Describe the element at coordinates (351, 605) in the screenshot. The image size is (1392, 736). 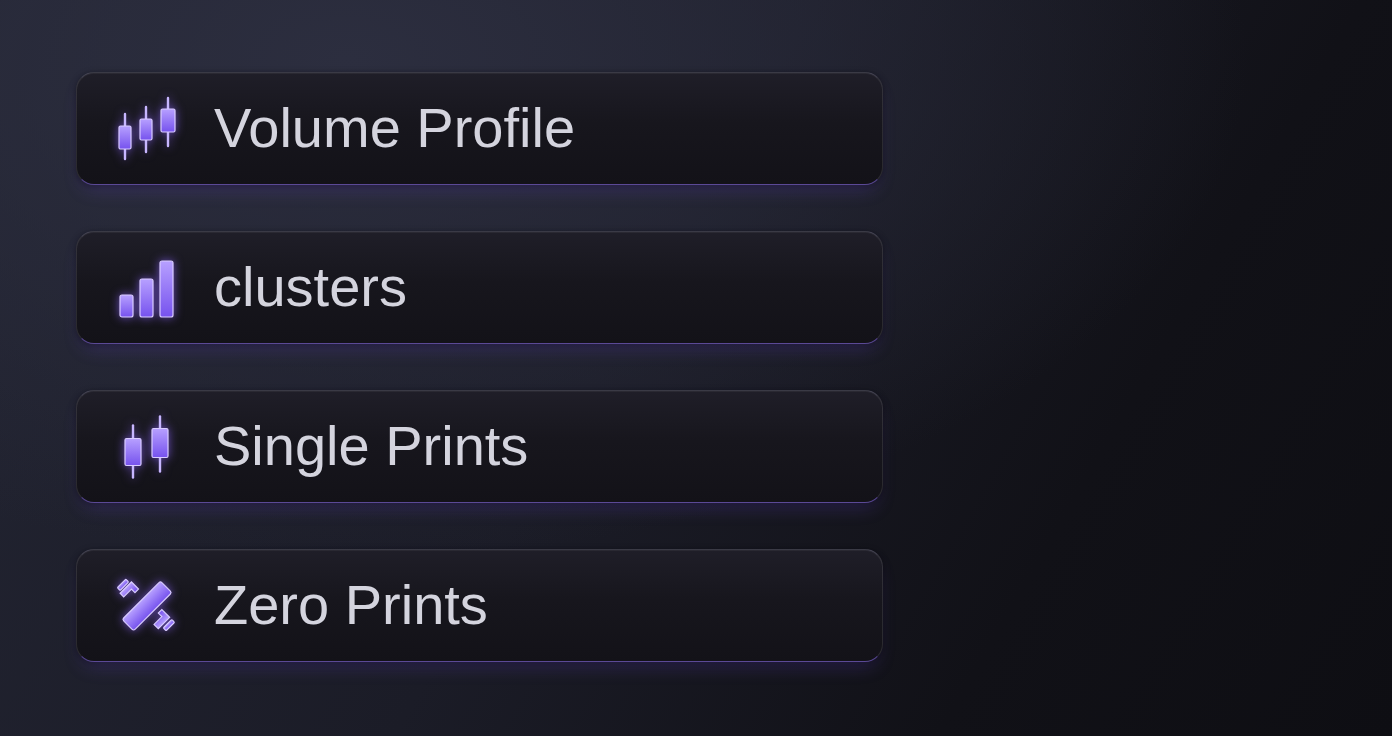
I see `feature-label: Zero Prints` at that location.